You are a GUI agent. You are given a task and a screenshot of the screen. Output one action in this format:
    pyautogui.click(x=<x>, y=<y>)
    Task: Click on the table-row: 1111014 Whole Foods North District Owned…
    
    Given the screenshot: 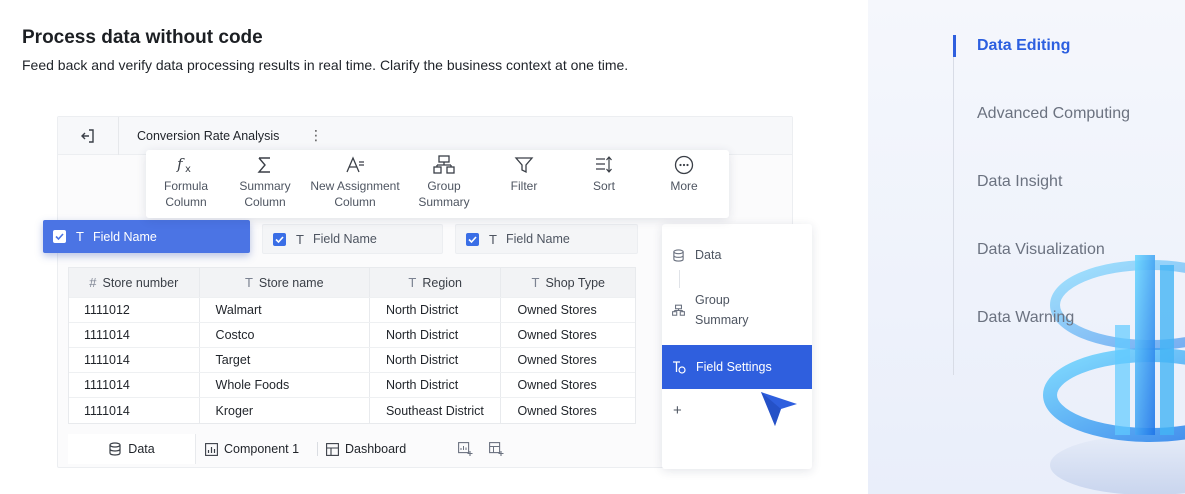 What is the action you would take?
    pyautogui.click(x=352, y=385)
    